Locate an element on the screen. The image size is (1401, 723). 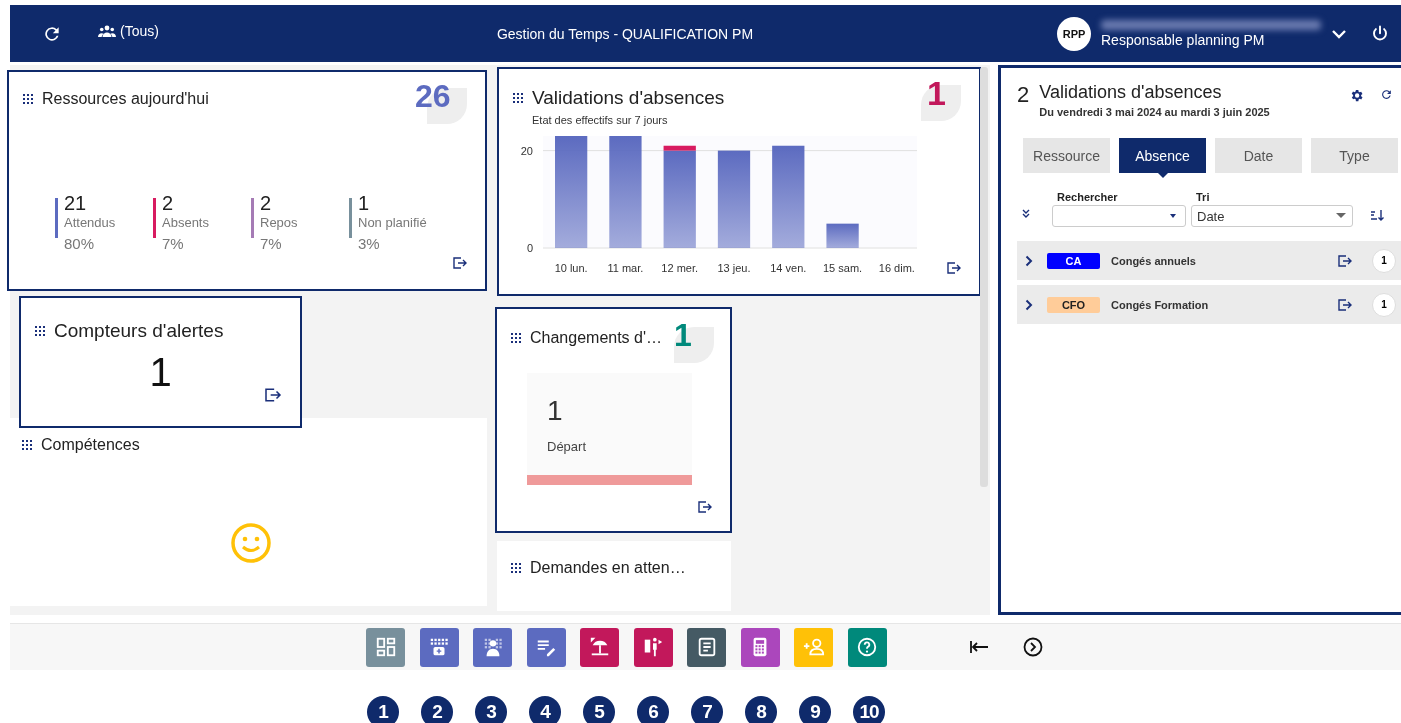
x-tick-label: 14 ven. is located at coordinates (788, 268).